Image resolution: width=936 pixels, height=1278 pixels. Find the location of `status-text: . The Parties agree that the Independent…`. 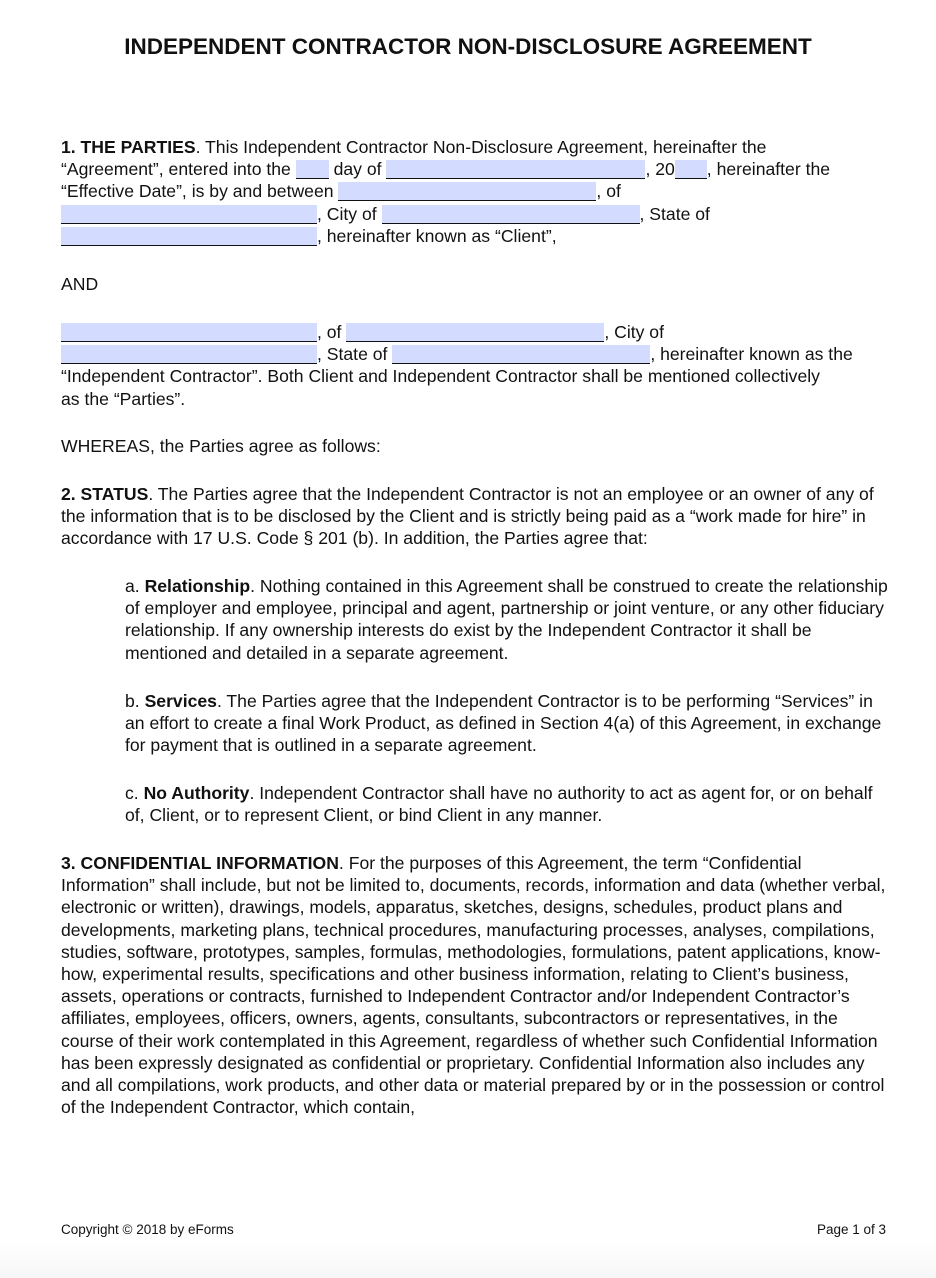

status-text: . The Parties agree that the Independent… is located at coordinates (467, 516).